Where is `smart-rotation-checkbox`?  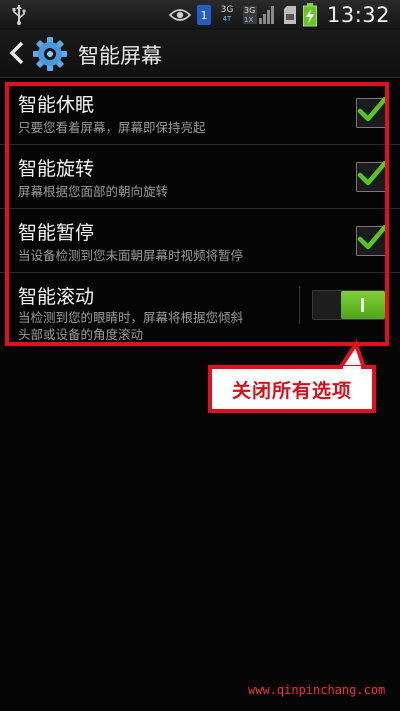
smart-rotation-checkbox is located at coordinates (372, 176).